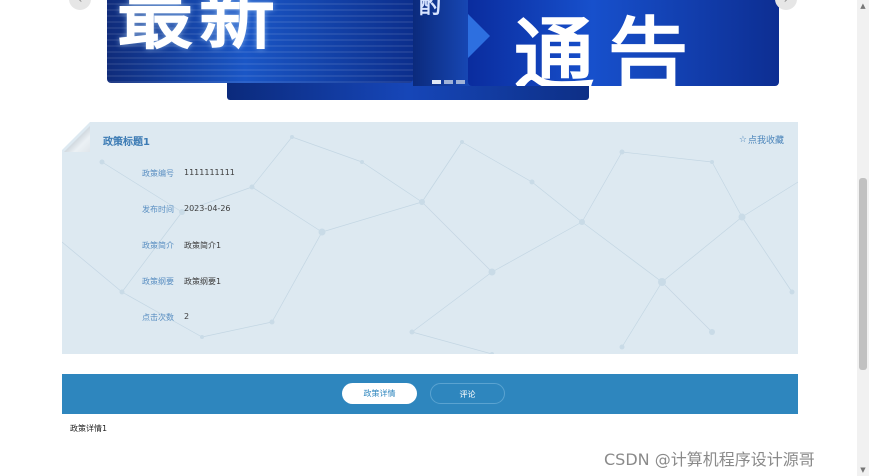  I want to click on carousel-indicators, so click(448, 82).